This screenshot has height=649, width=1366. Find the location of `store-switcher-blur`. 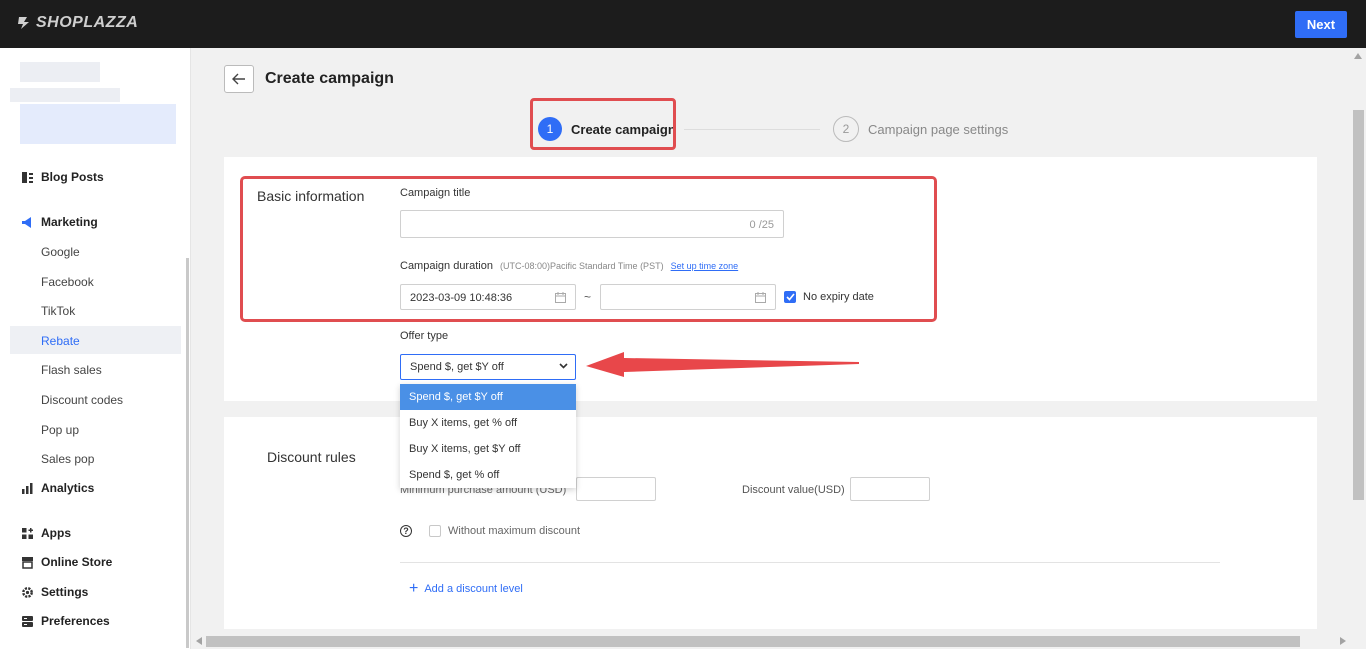

store-switcher-blur is located at coordinates (98, 124).